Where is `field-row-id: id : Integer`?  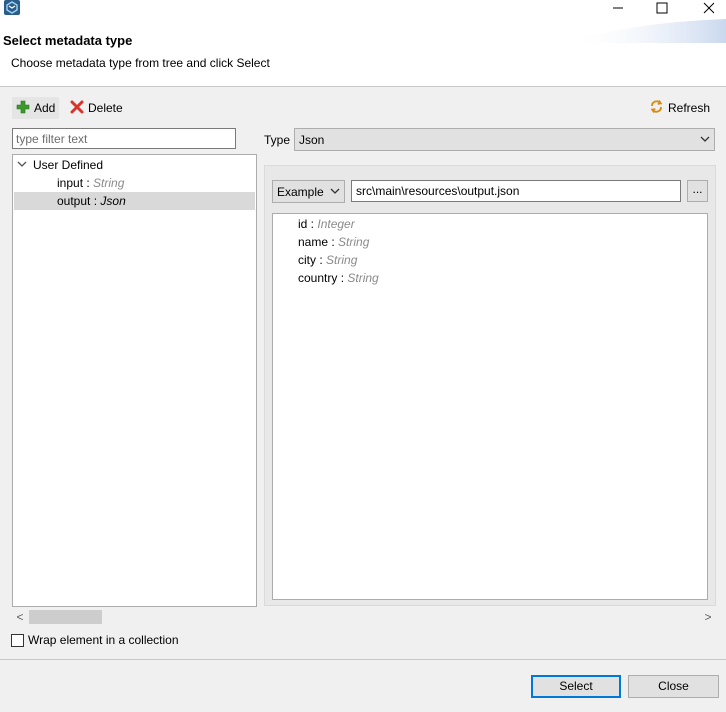 field-row-id: id : Integer is located at coordinates (326, 224).